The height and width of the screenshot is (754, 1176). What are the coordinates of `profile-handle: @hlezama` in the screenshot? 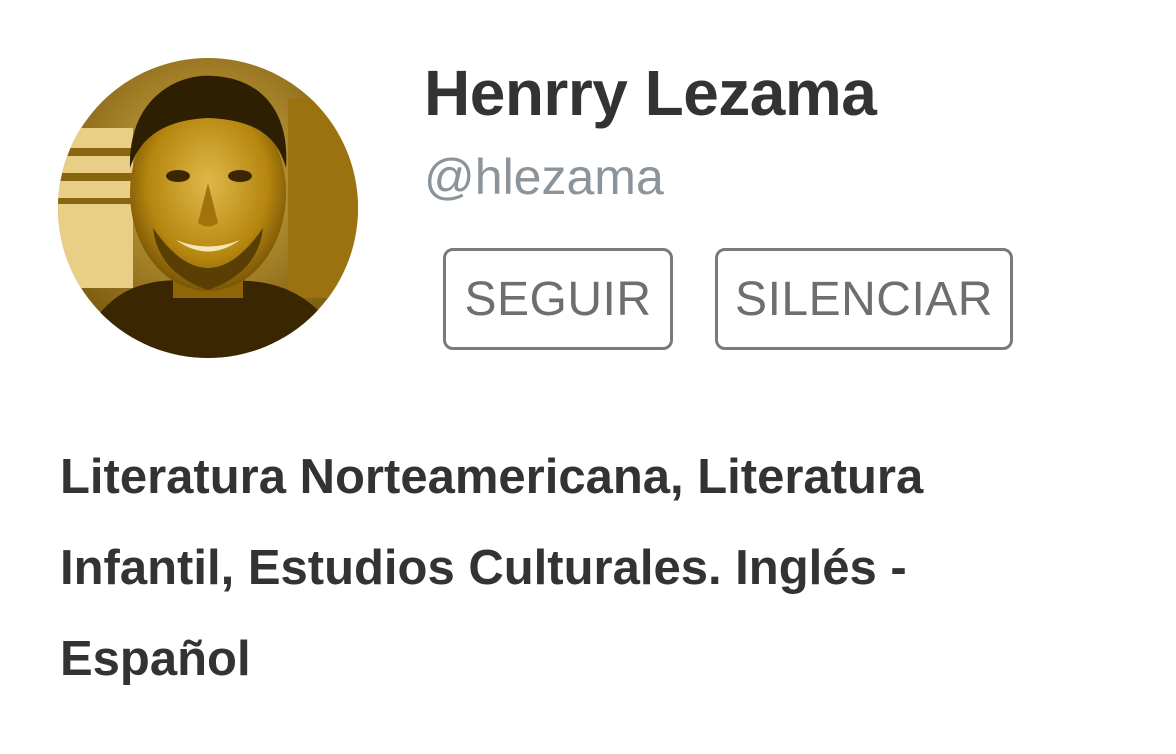 It's located at (544, 177).